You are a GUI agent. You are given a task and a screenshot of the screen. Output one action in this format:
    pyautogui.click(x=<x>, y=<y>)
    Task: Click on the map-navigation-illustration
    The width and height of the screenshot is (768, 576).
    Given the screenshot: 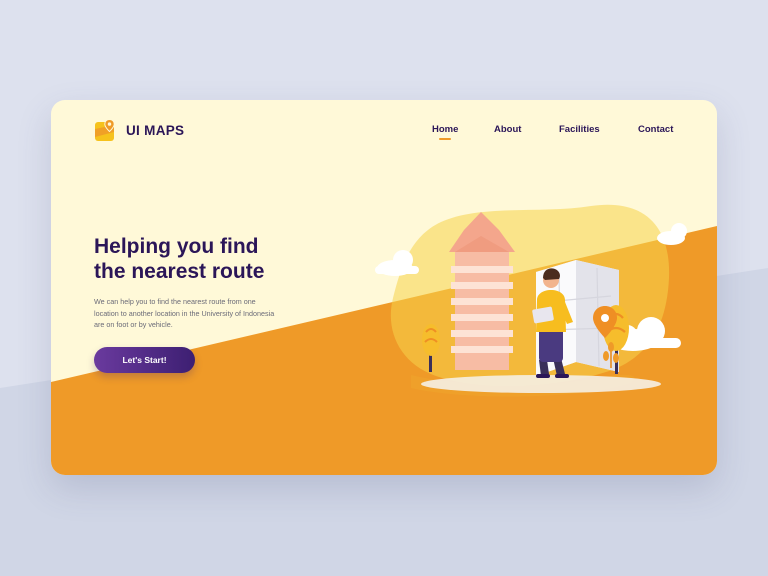 What is the action you would take?
    pyautogui.click(x=531, y=300)
    